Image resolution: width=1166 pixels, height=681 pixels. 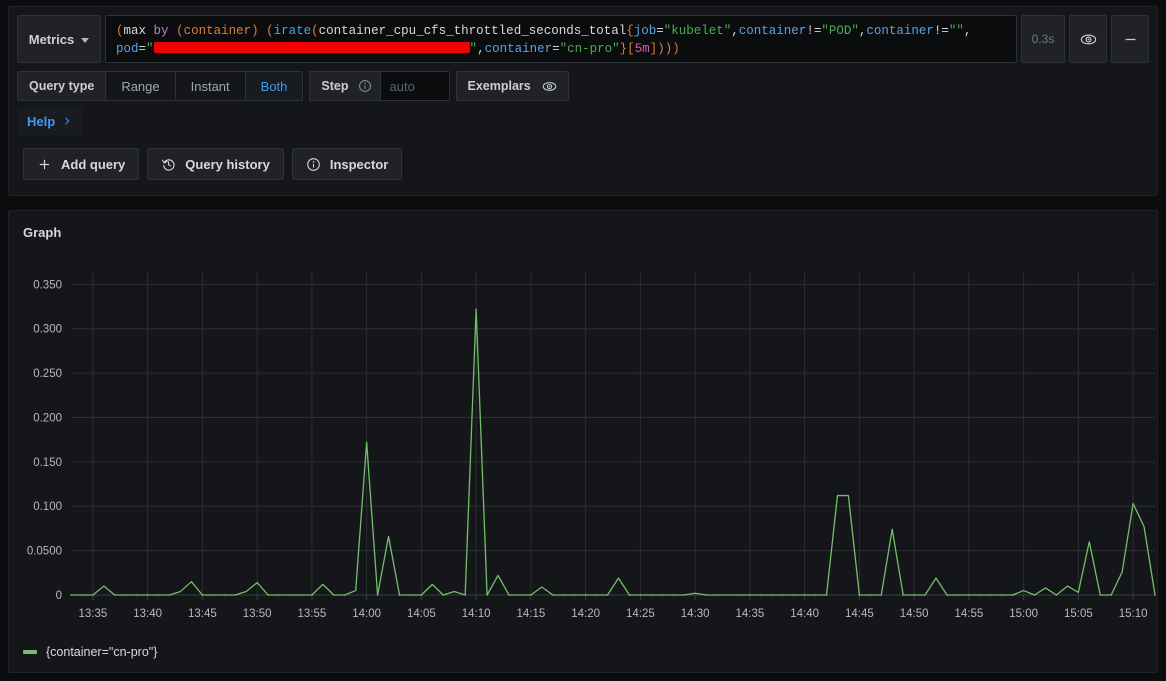 What do you see at coordinates (585, 614) in the screenshot?
I see `svg-text: 14:20` at bounding box center [585, 614].